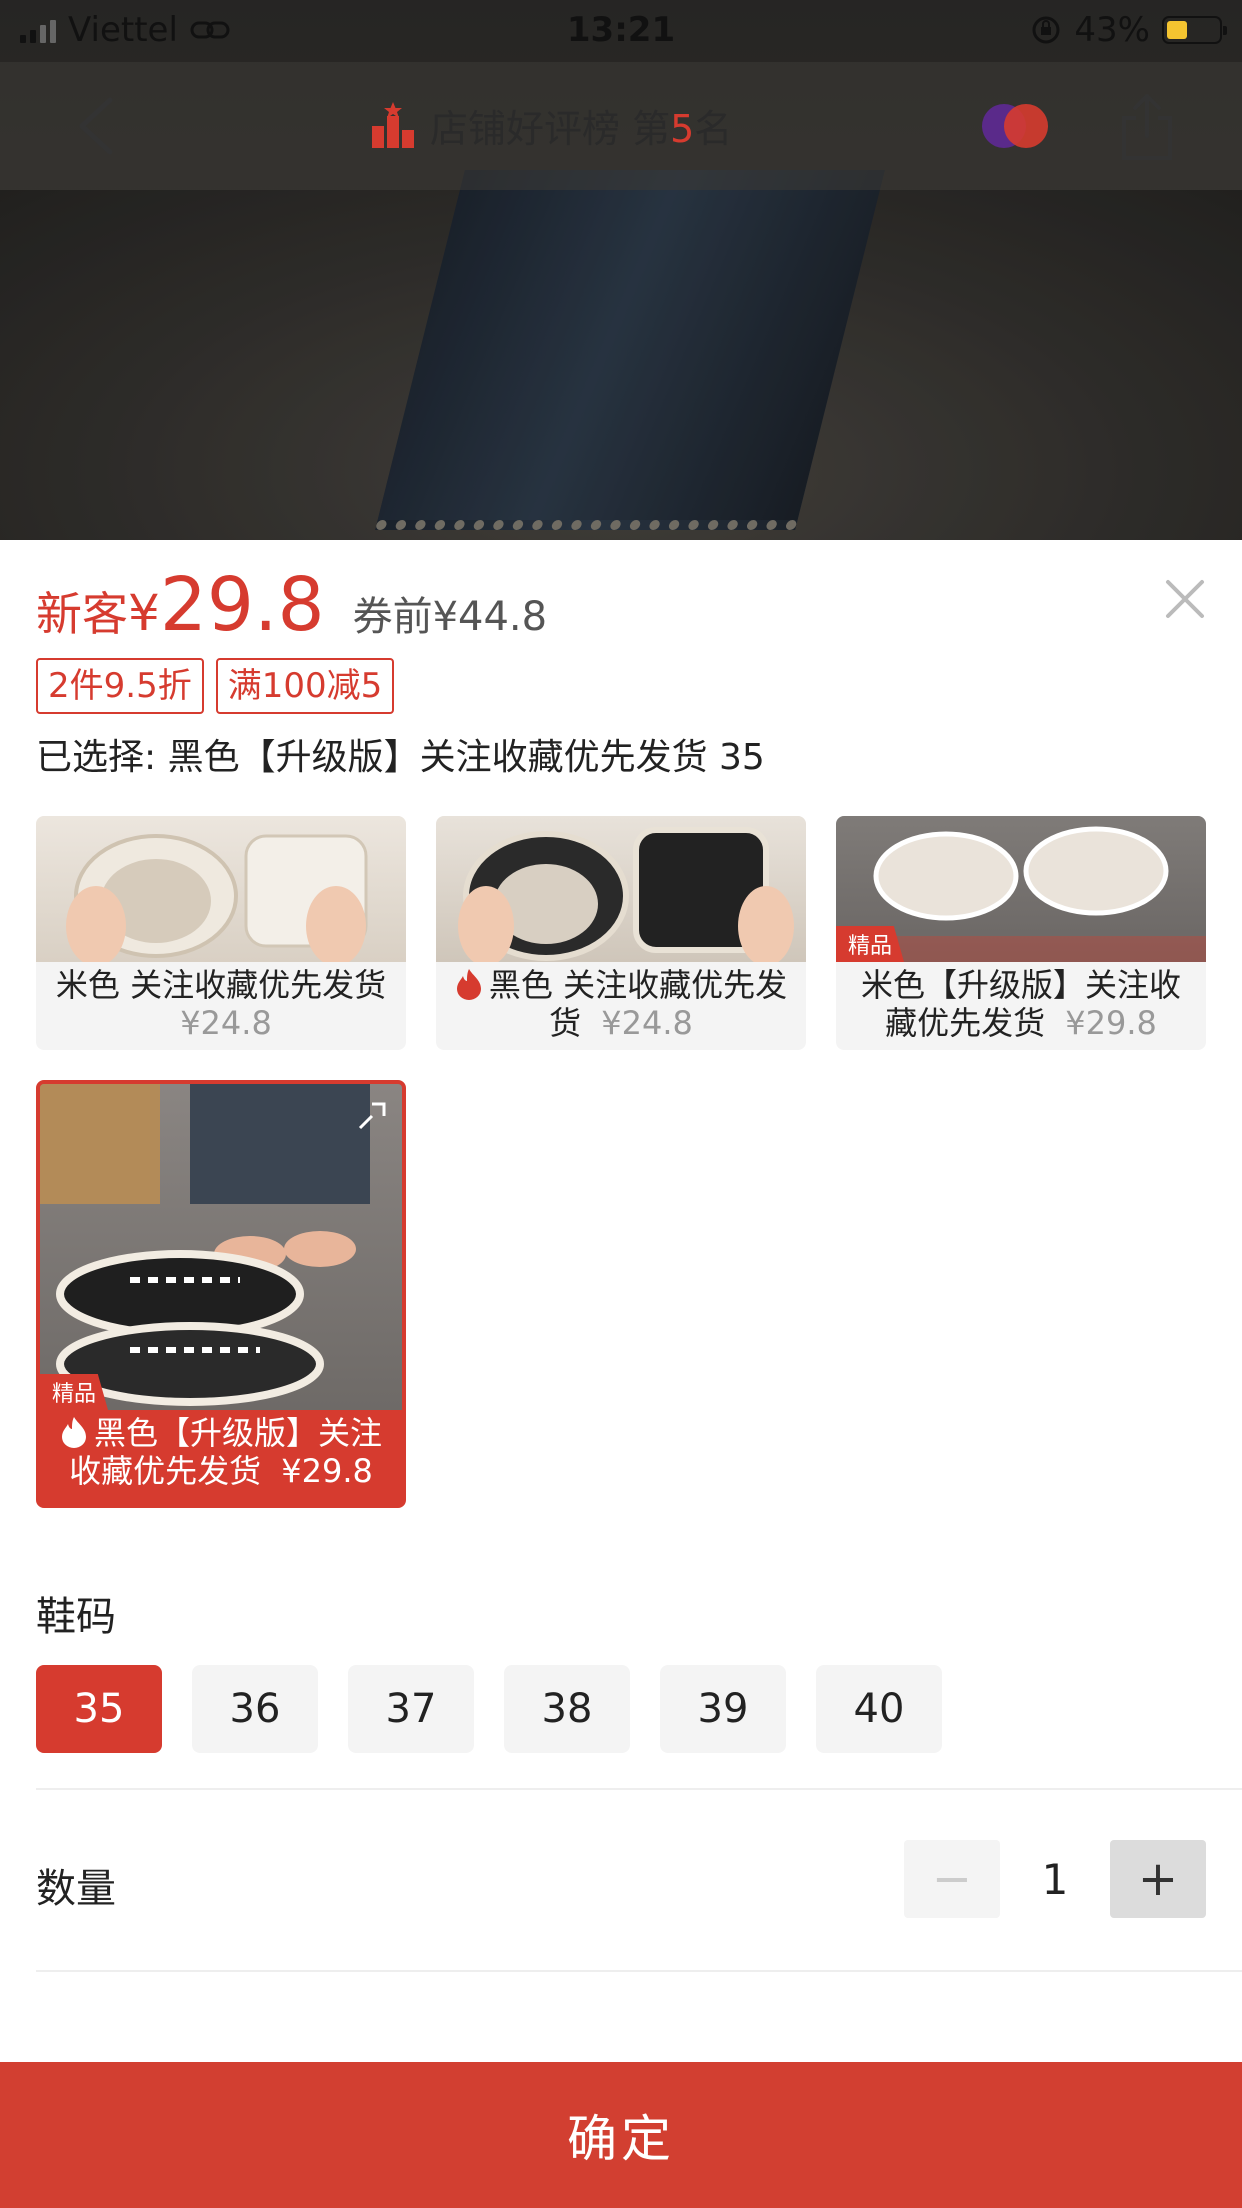 The height and width of the screenshot is (2208, 1242). What do you see at coordinates (400, 757) in the screenshot?
I see `selected-sku-text: 已选择: 黑色【升级版】关注收藏优先发货 35` at bounding box center [400, 757].